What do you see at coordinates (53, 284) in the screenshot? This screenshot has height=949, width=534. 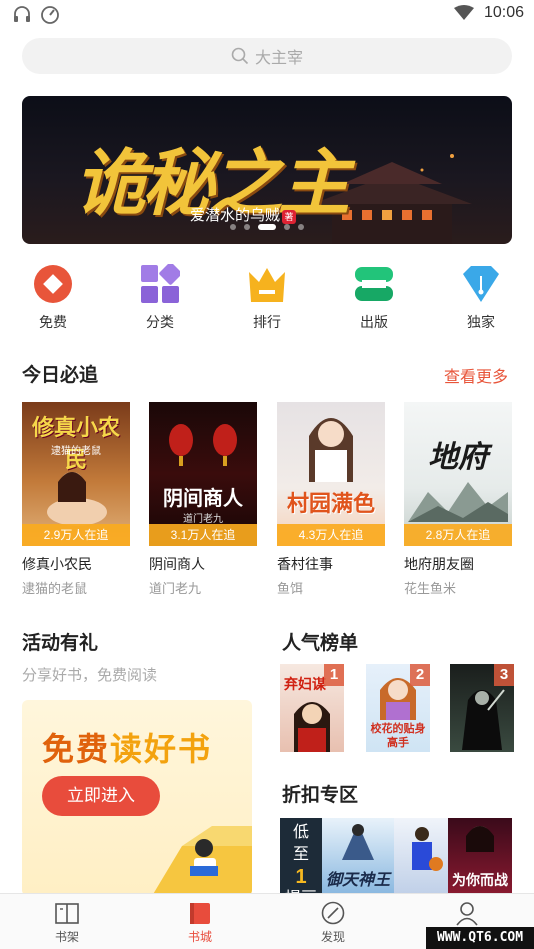 I see `free-icon` at bounding box center [53, 284].